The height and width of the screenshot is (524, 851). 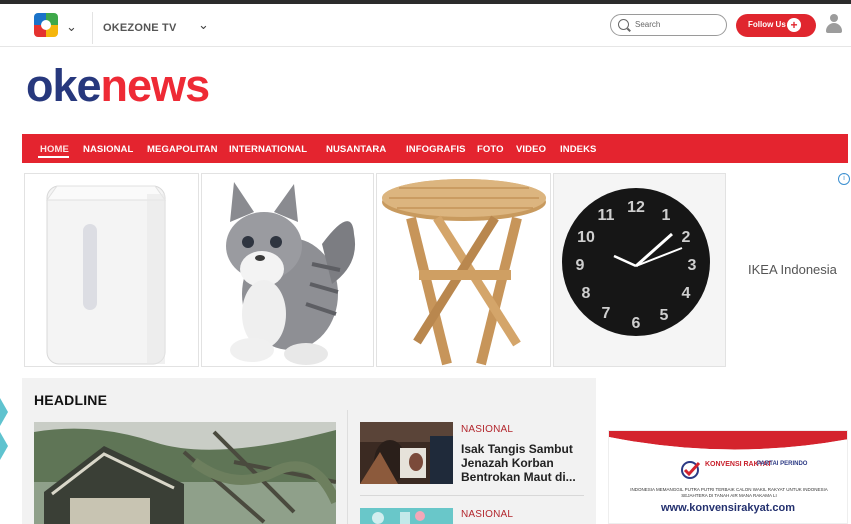 I want to click on nav-item-video: VIDEO, so click(x=531, y=149).